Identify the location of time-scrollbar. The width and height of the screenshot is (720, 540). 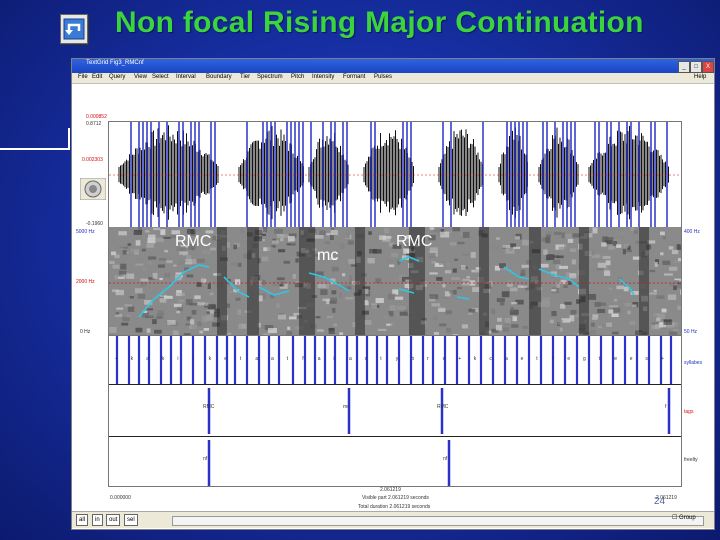
(438, 521).